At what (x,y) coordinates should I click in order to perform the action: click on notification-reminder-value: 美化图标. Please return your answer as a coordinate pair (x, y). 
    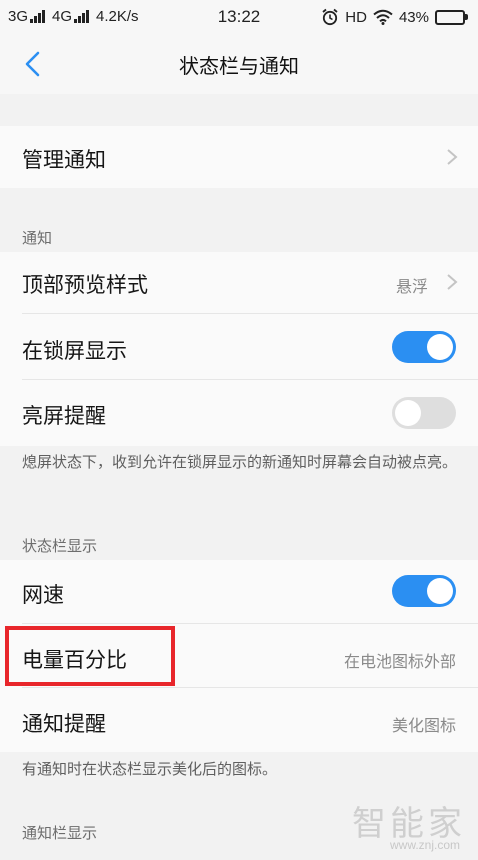
    Looking at the image, I should click on (423, 725).